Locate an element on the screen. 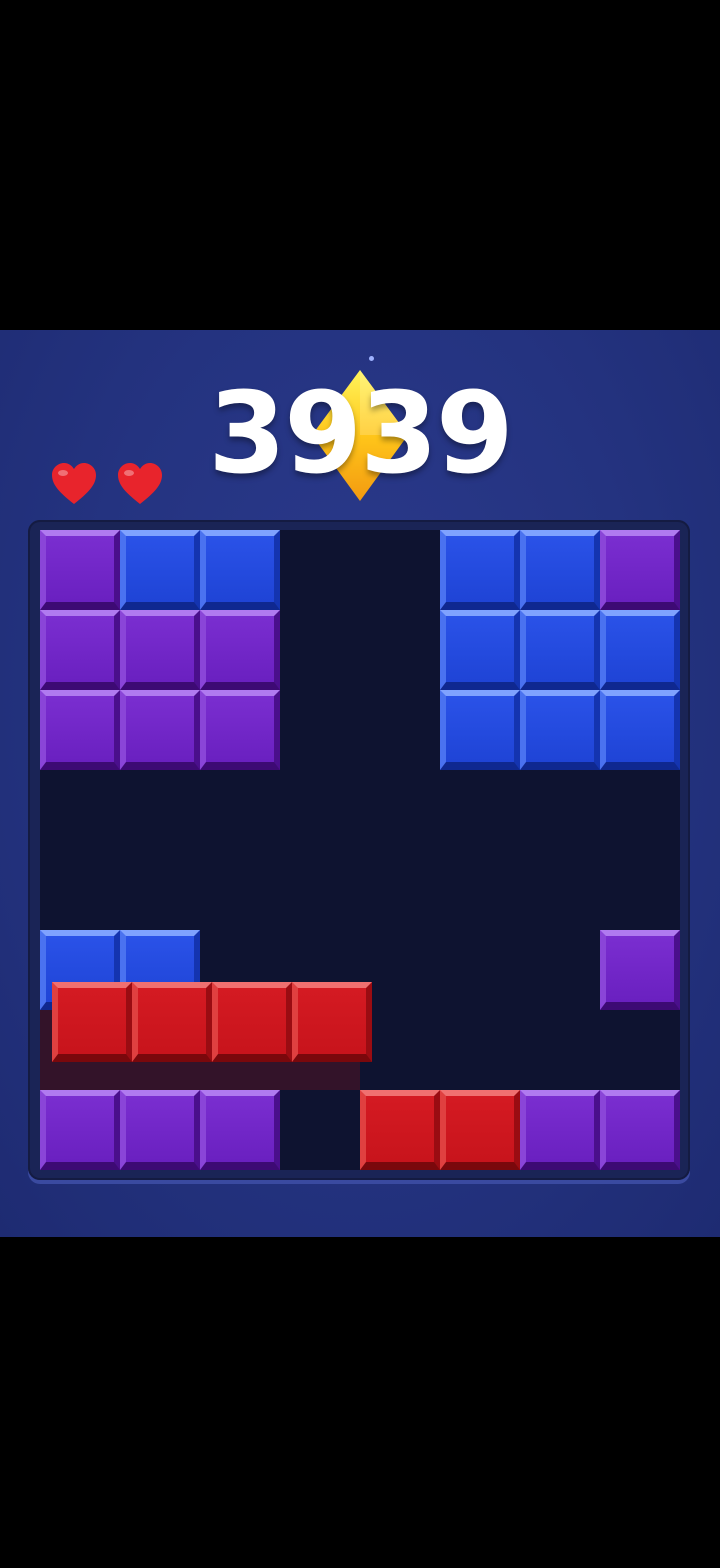  score-display: 3939 is located at coordinates (360, 424).